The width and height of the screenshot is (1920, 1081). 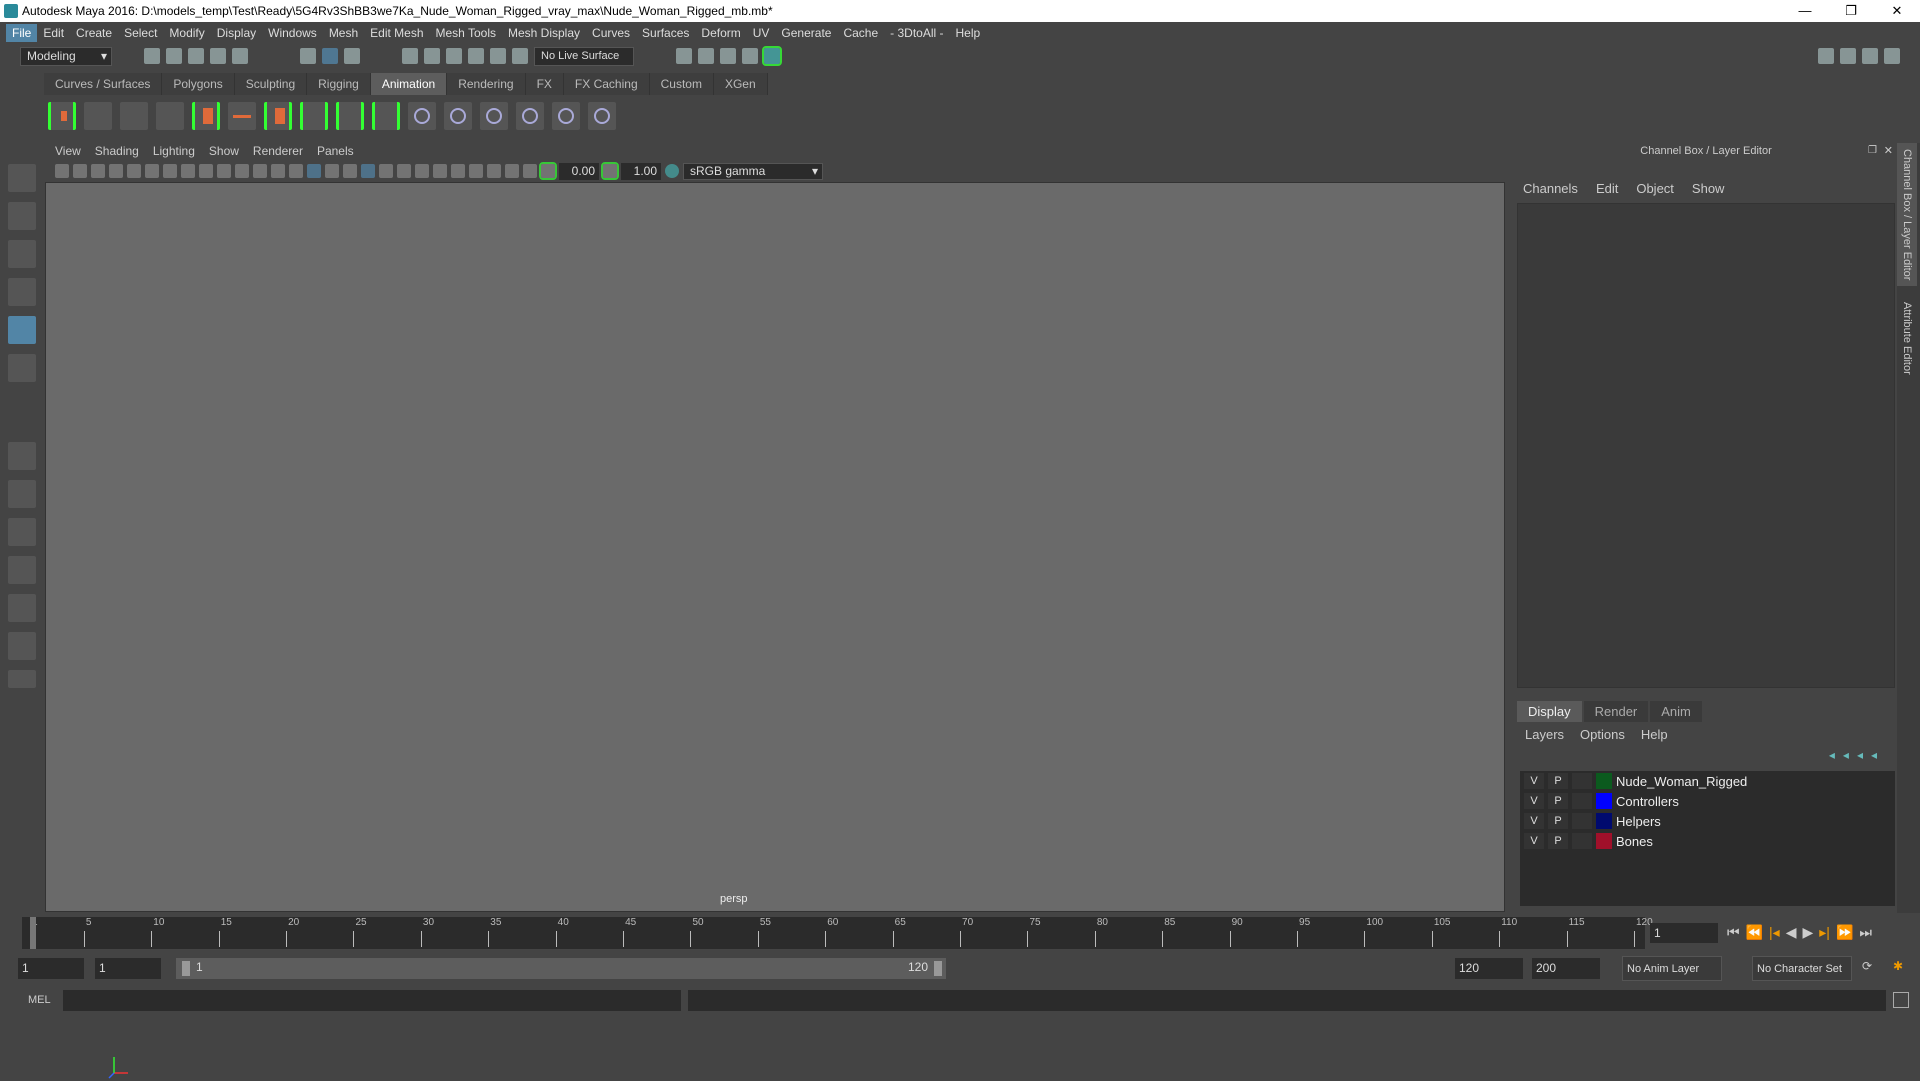 I want to click on outliner-layout-icon, so click(x=22, y=608).